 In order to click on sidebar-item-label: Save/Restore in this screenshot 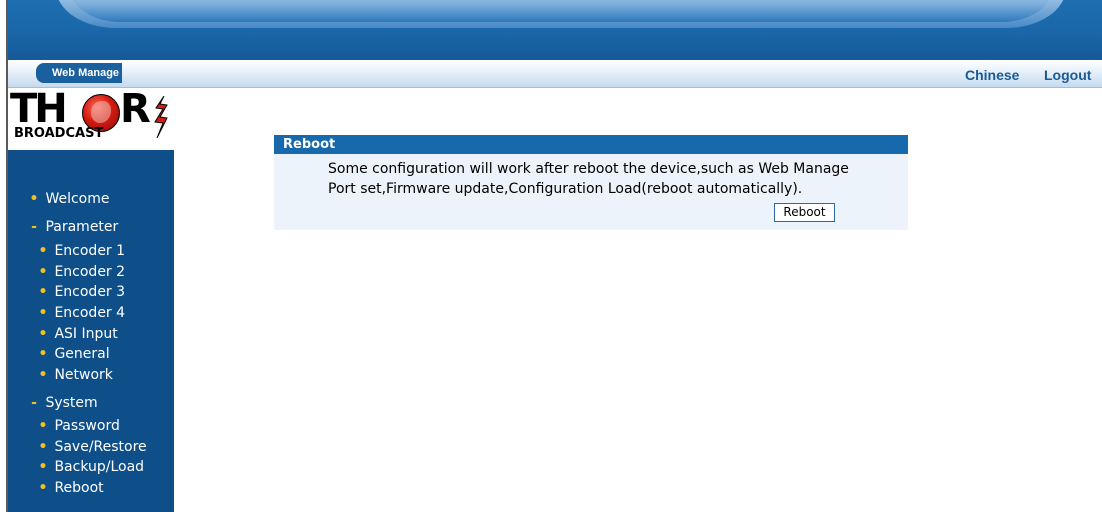, I will do `click(100, 447)`.